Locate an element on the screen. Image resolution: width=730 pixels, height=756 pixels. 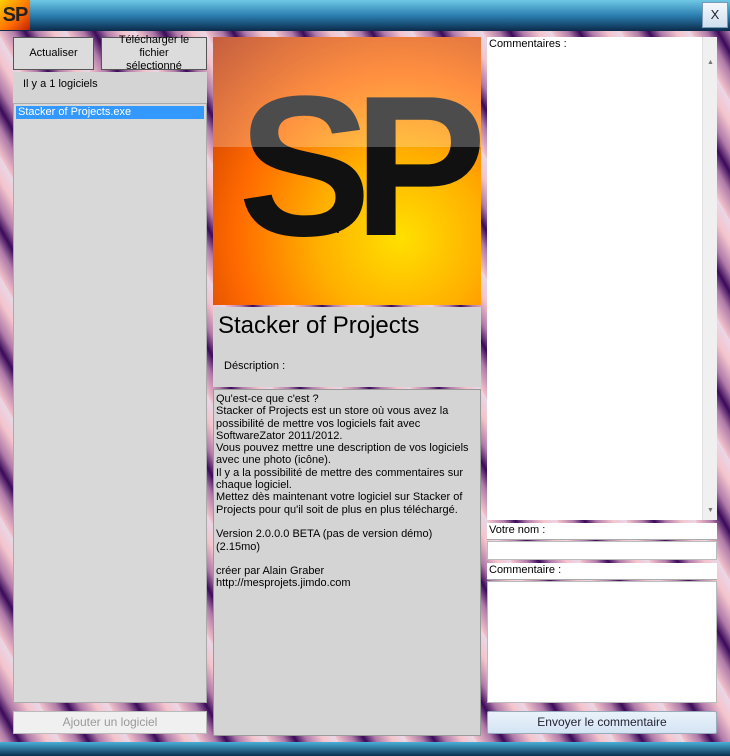
name-label: Votre nom : is located at coordinates (602, 531).